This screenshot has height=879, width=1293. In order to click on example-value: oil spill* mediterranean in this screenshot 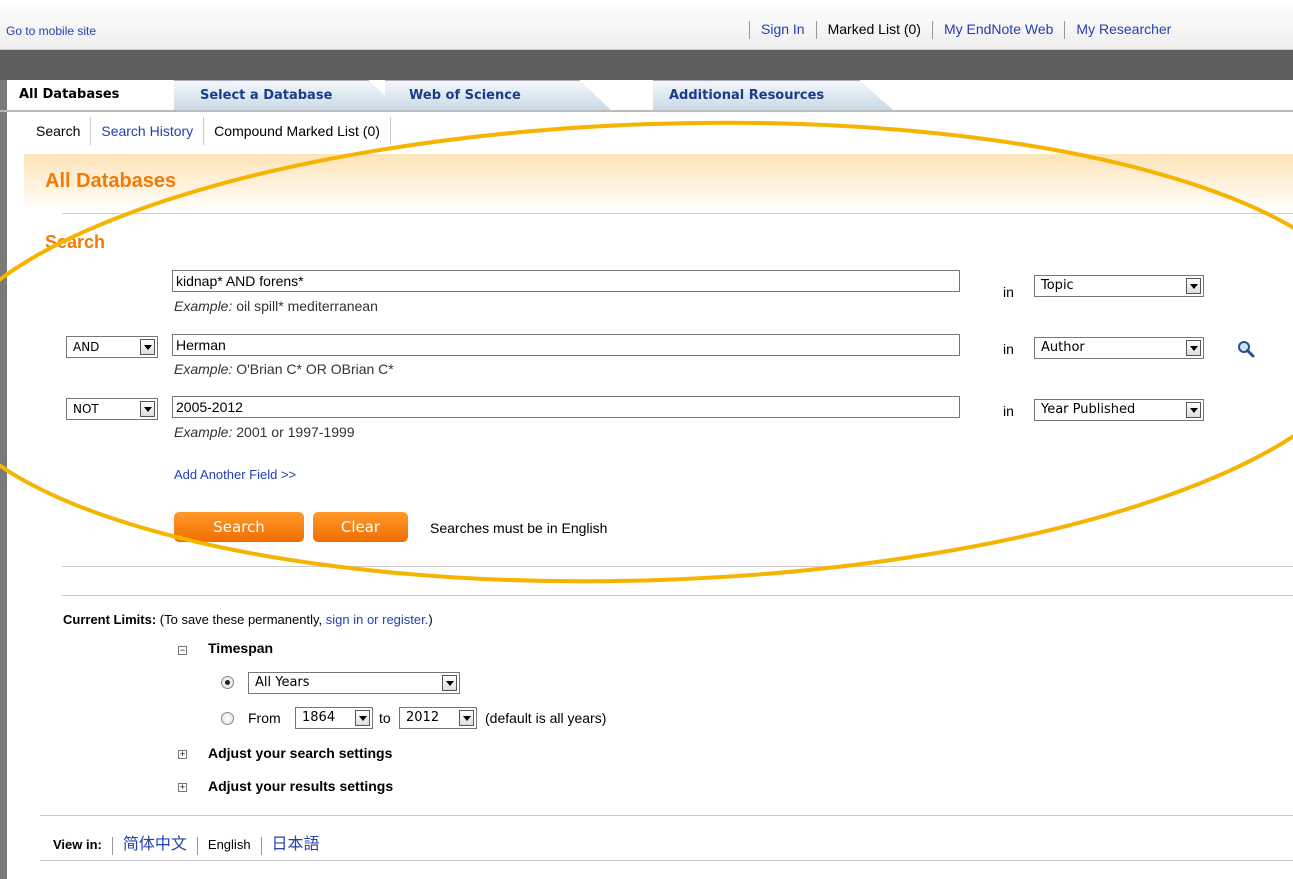, I will do `click(305, 306)`.